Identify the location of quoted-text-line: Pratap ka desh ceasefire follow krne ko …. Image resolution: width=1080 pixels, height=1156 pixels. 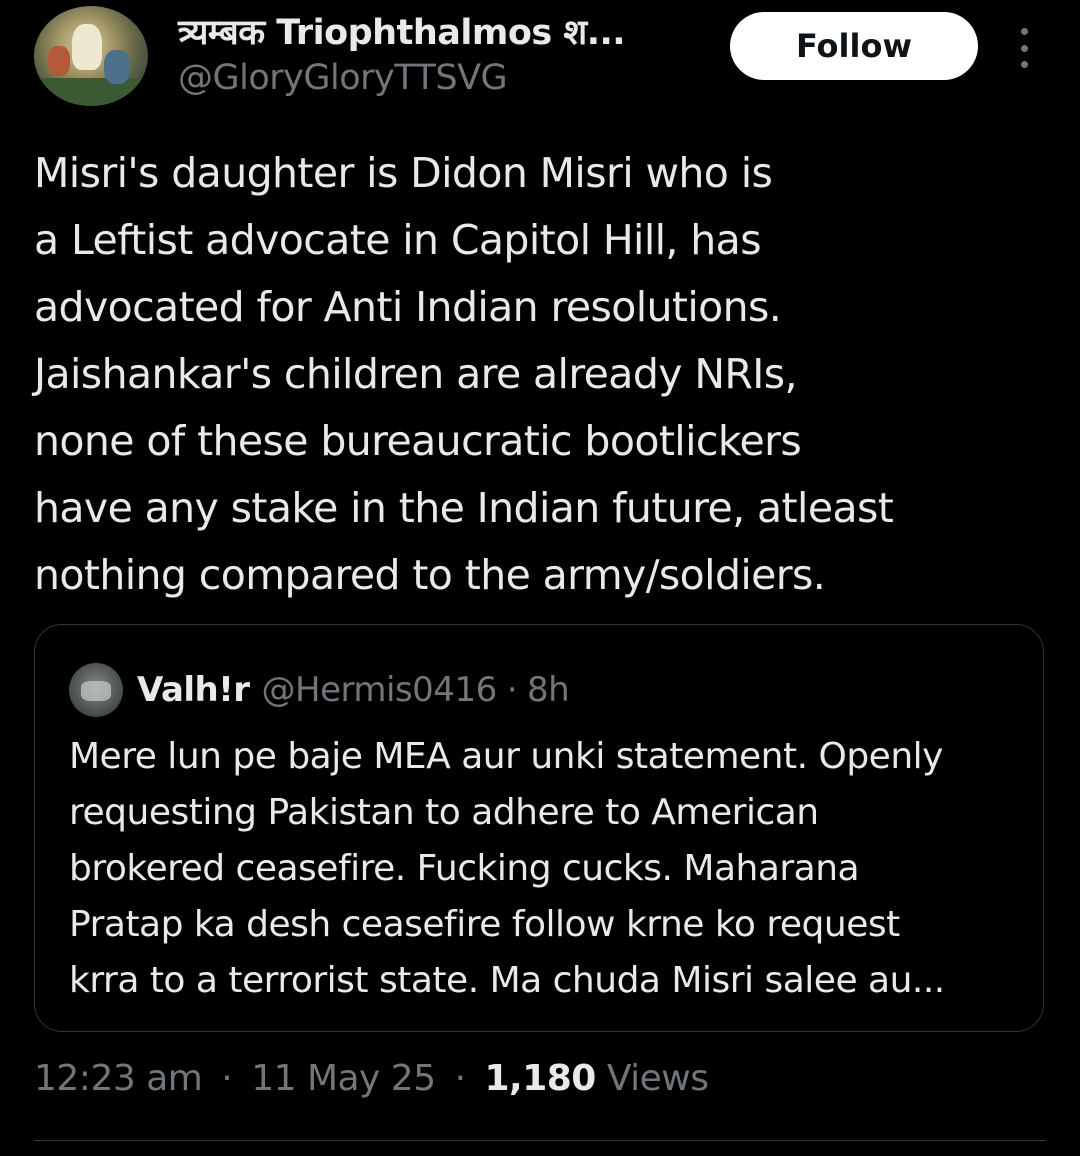
(484, 924).